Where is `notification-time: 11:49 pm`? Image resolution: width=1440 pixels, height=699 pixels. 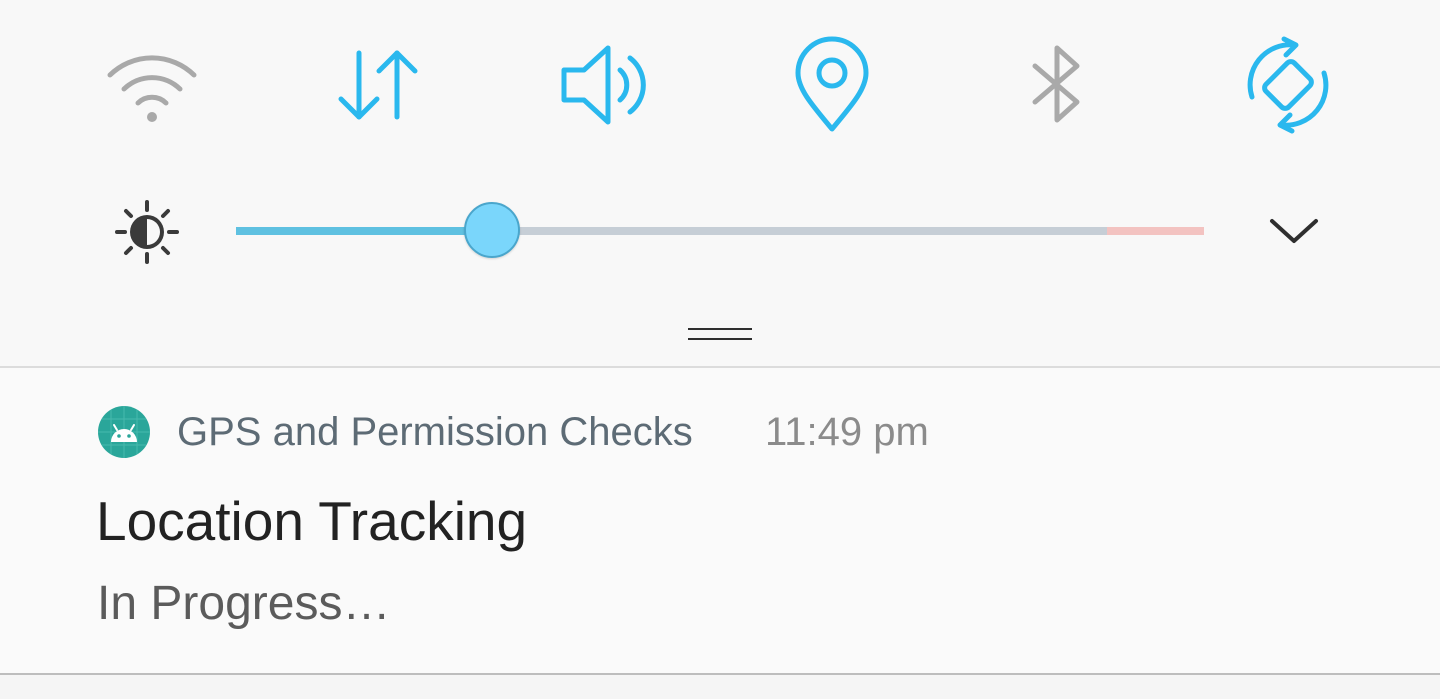
notification-time: 11:49 pm is located at coordinates (847, 432).